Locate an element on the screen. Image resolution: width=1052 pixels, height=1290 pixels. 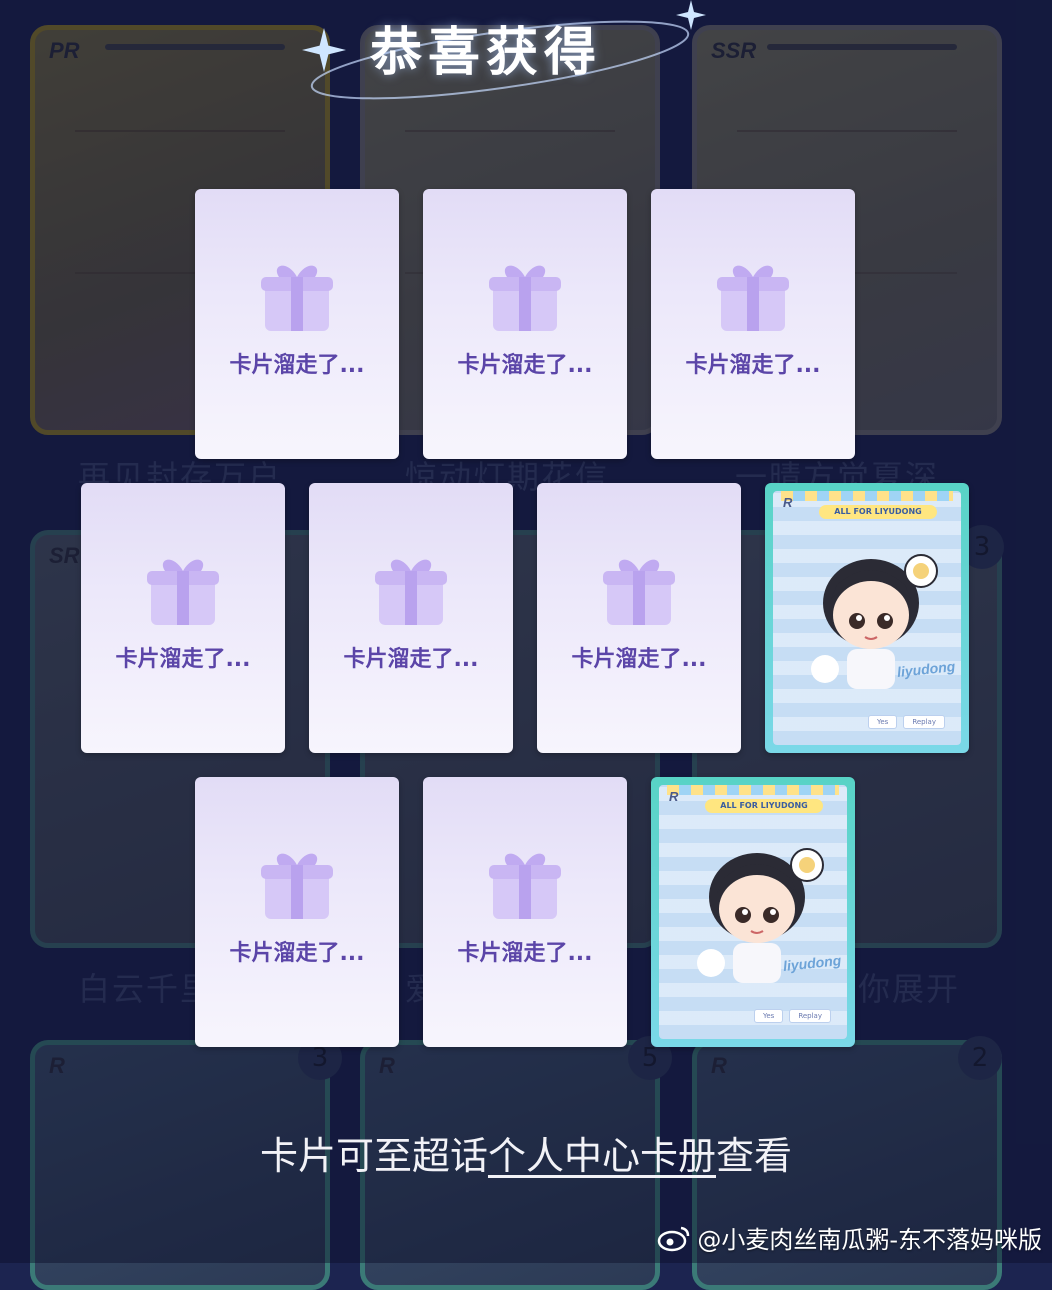
footer-hint: 卡片可至超话个人中心卡册查看 is located at coordinates (526, 1152).